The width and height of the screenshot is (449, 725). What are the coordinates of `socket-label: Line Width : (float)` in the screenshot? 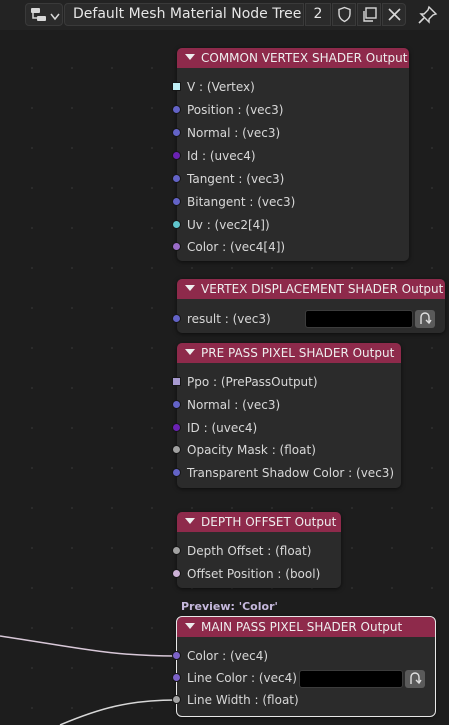 It's located at (243, 700).